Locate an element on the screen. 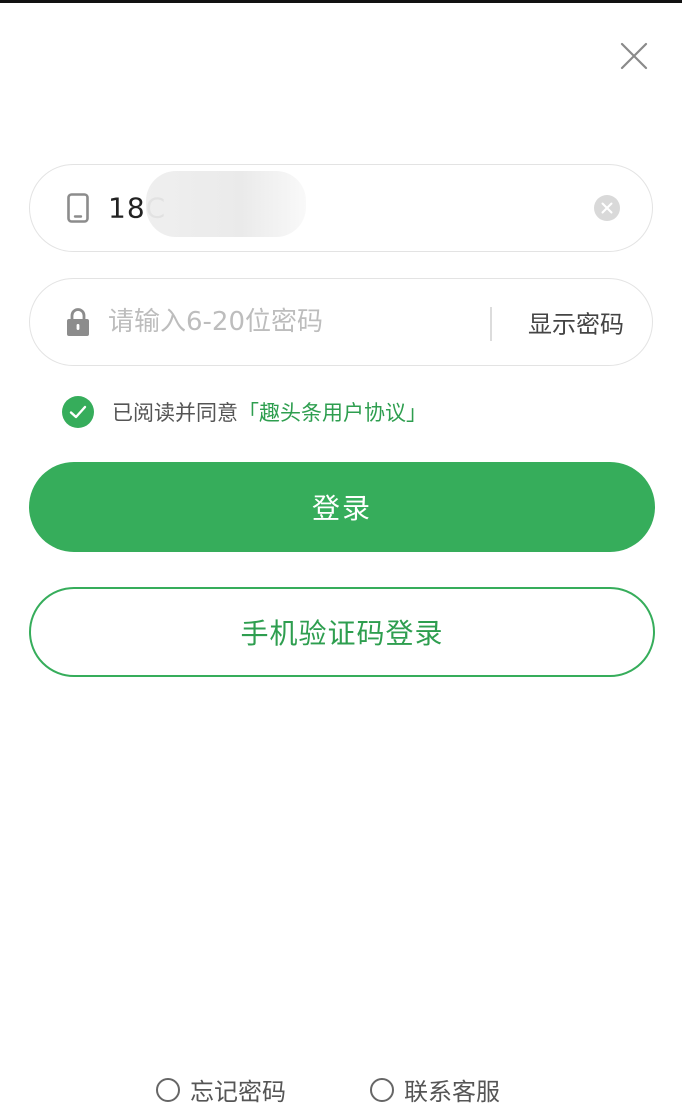  user-agreement-link: 「趣头条用户协议」 is located at coordinates (332, 412).